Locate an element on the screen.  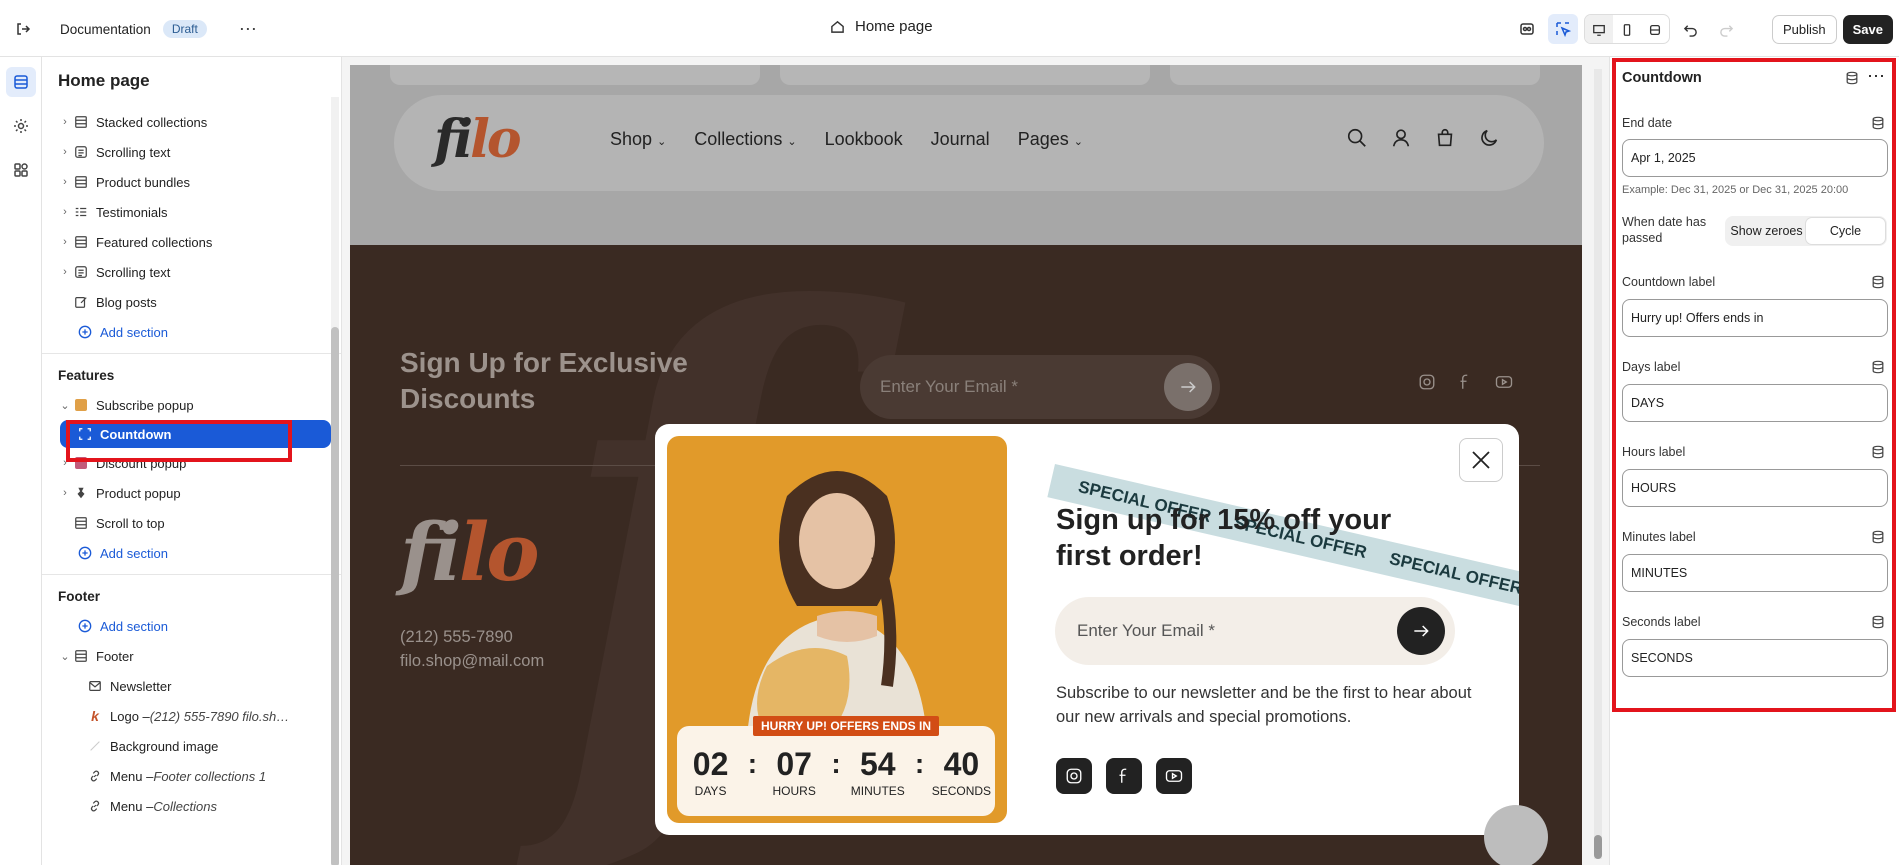
site-nav-link: Shop ⌄ is located at coordinates (638, 139).